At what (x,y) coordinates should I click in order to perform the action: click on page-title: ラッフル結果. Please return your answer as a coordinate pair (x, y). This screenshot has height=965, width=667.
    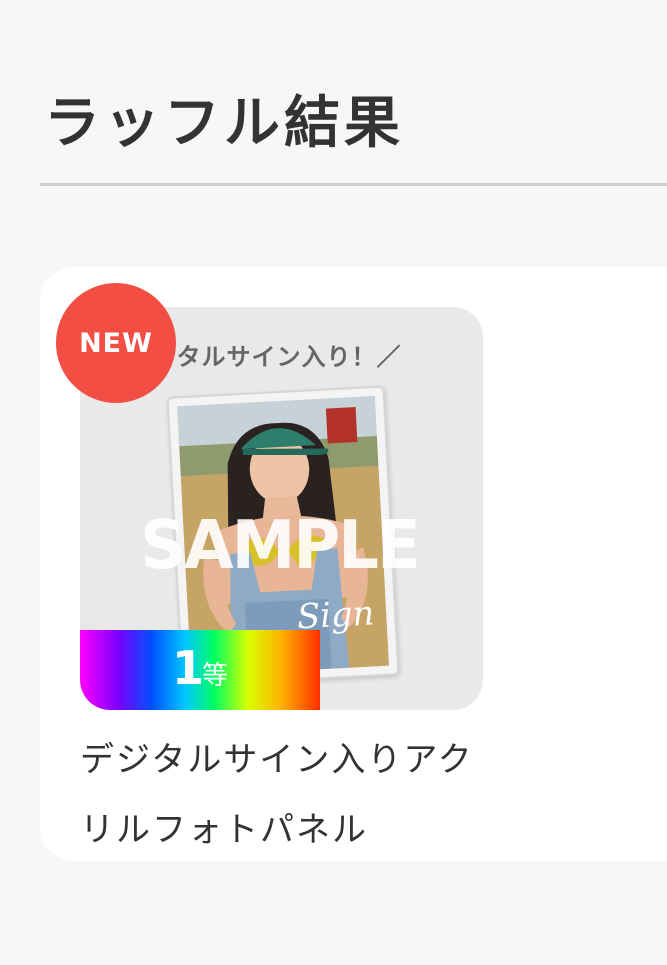
    Looking at the image, I should click on (224, 123).